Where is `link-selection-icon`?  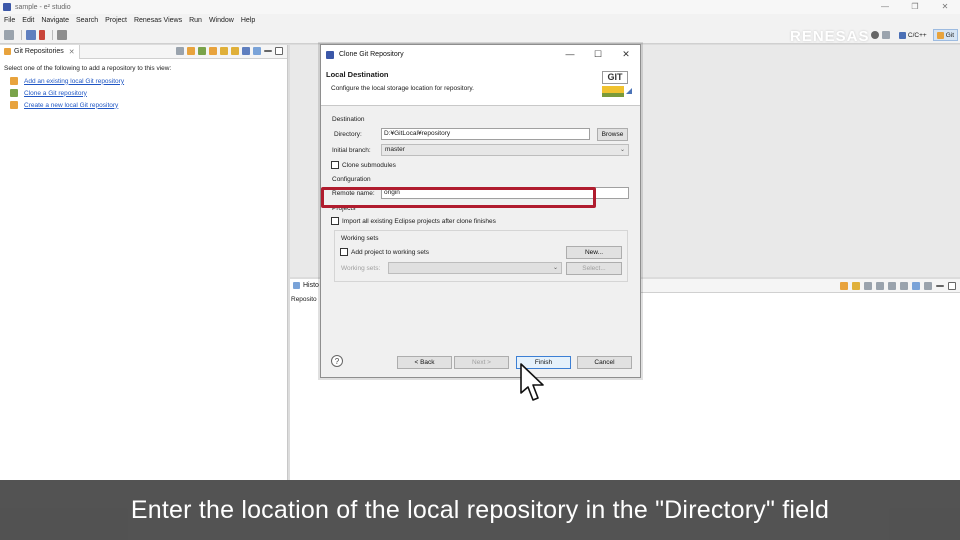
link-selection-icon is located at coordinates (844, 286).